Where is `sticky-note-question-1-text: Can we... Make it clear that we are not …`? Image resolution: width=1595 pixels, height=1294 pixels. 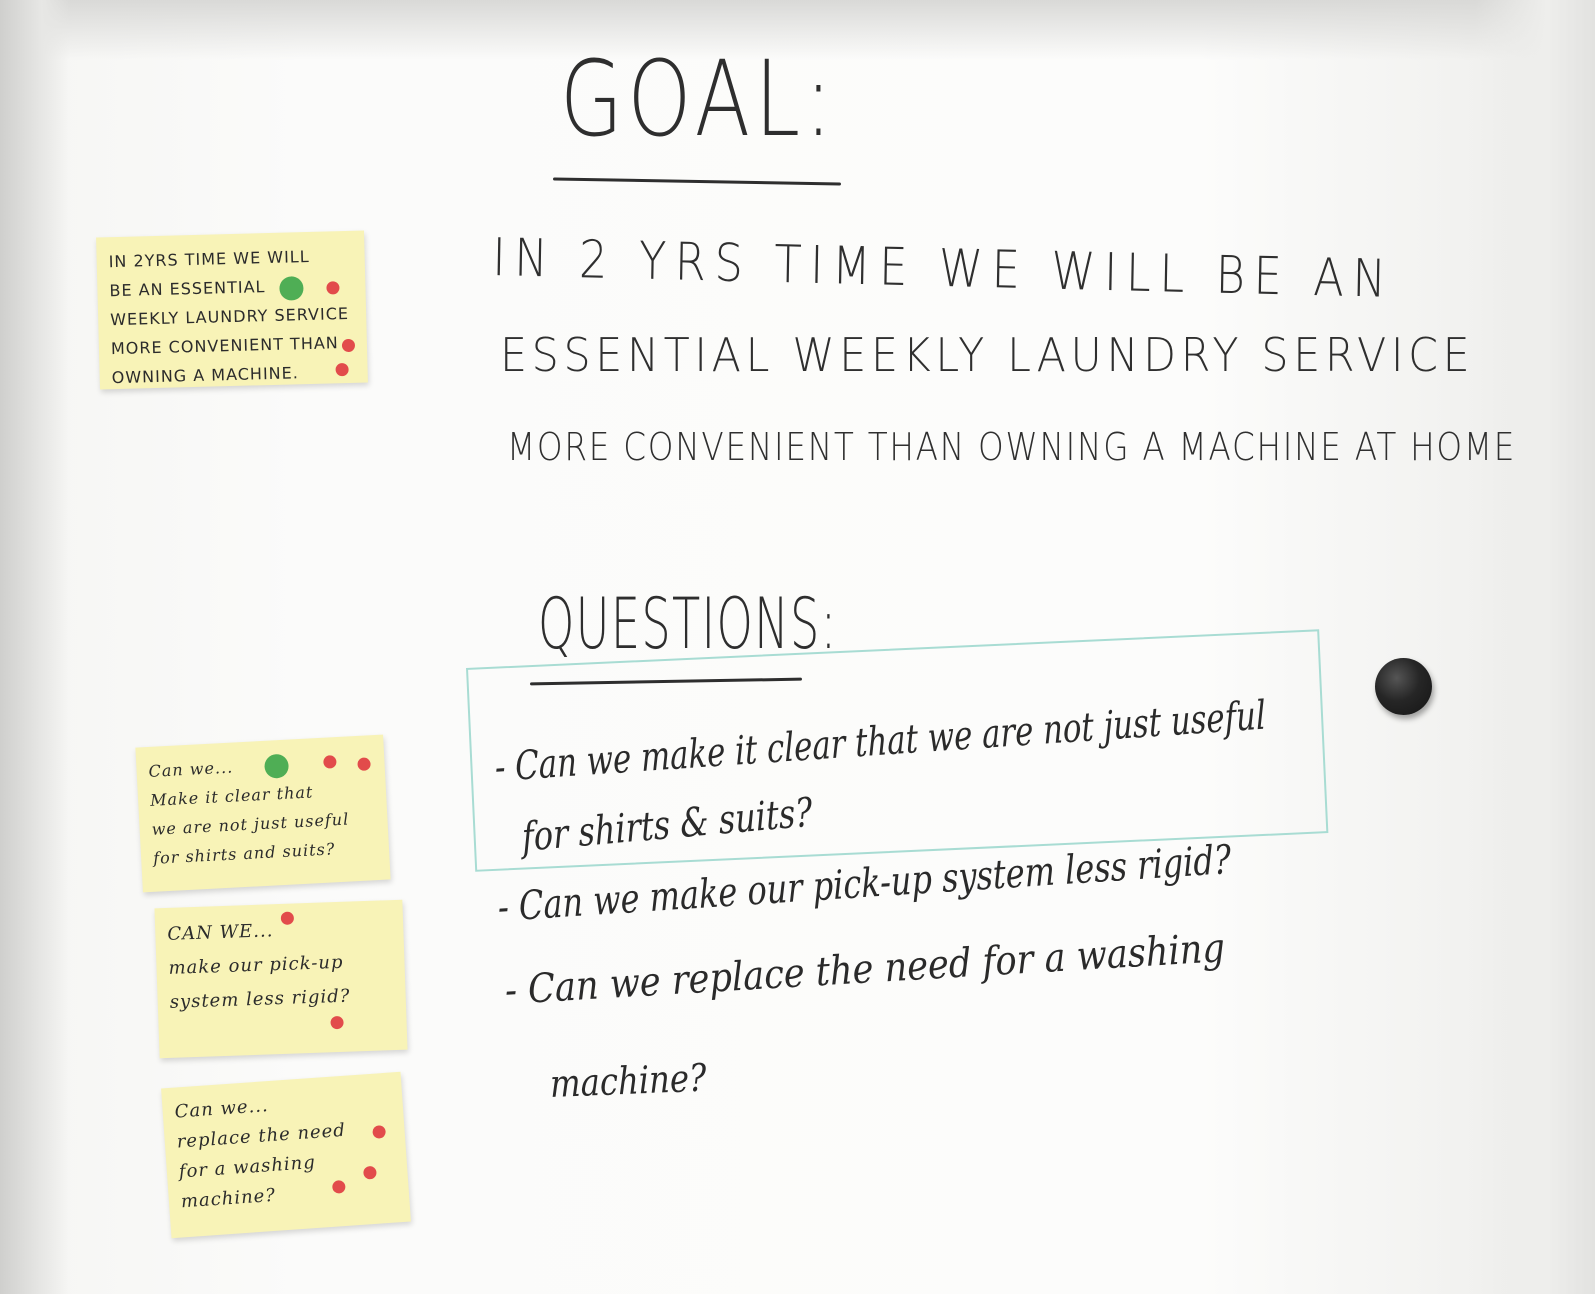
sticky-note-question-1-text: Can we... Make it clear that we are not … is located at coordinates (249, 812).